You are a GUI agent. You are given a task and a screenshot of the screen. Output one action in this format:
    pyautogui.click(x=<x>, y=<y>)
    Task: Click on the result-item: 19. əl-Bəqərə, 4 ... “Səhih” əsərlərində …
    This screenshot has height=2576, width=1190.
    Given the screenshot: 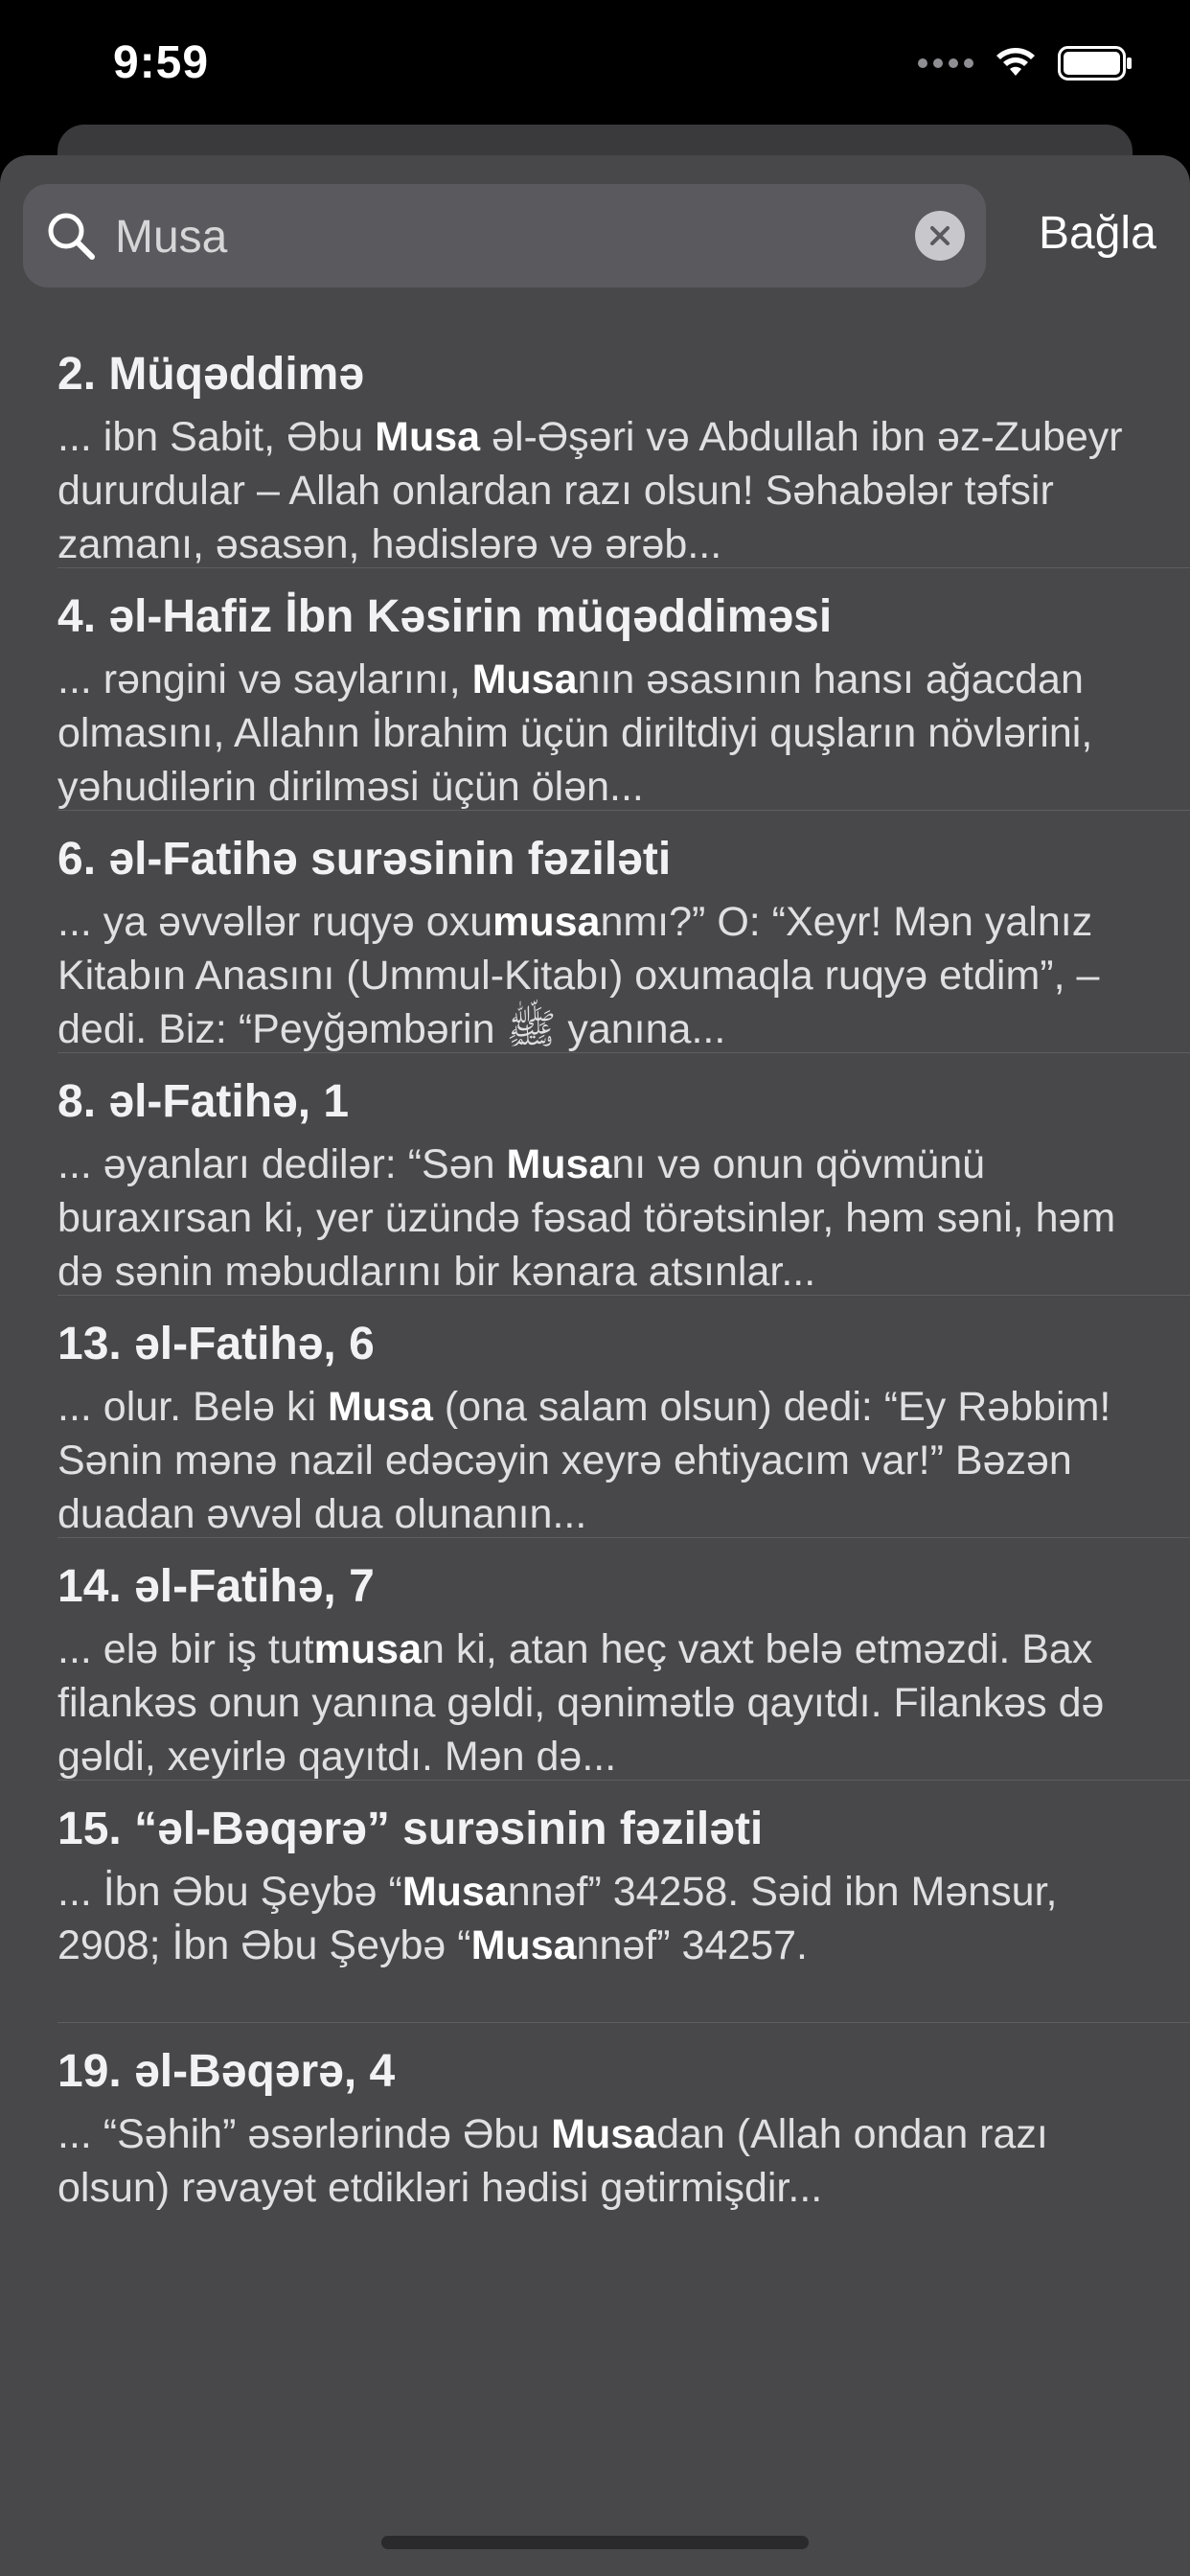 What is the action you would take?
    pyautogui.click(x=623, y=2144)
    